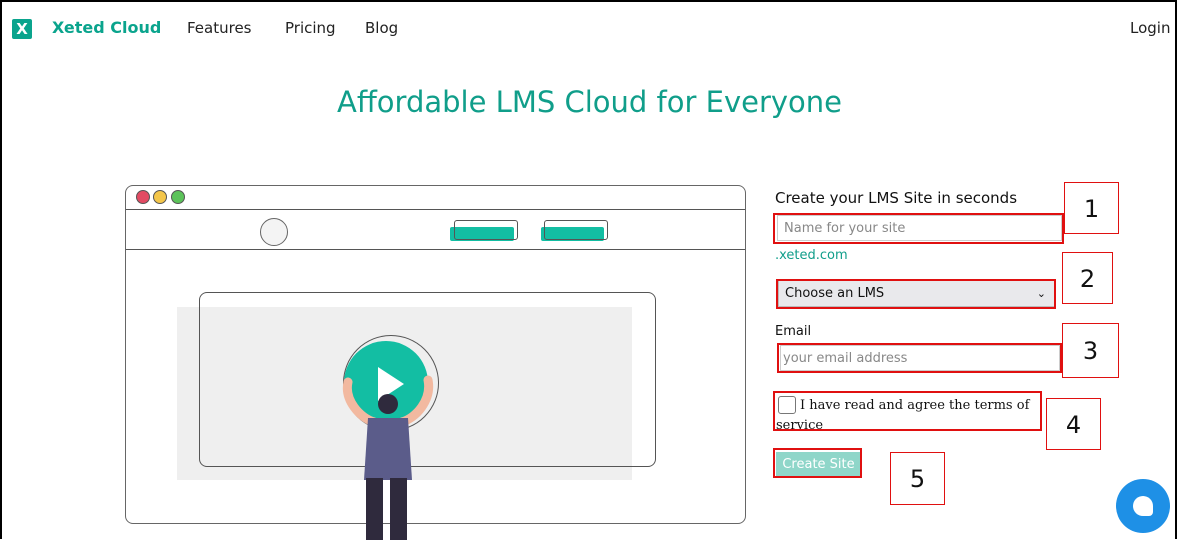  Describe the element at coordinates (835, 293) in the screenshot. I see `lms-select-value: Choose an LMS` at that location.